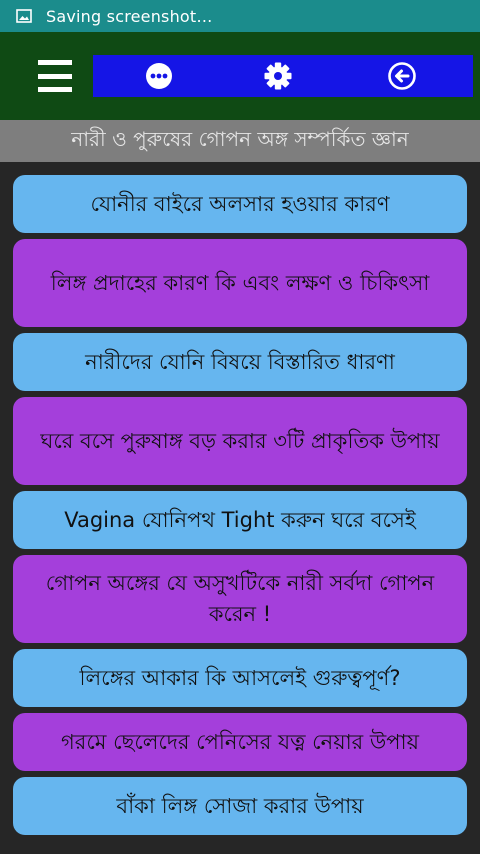 Image resolution: width=480 pixels, height=854 pixels. Describe the element at coordinates (240, 141) in the screenshot. I see `page-title: নারী ও পুরুষের গোপন অঙ্গ সম্পর্কিত জ্ঞান` at that location.